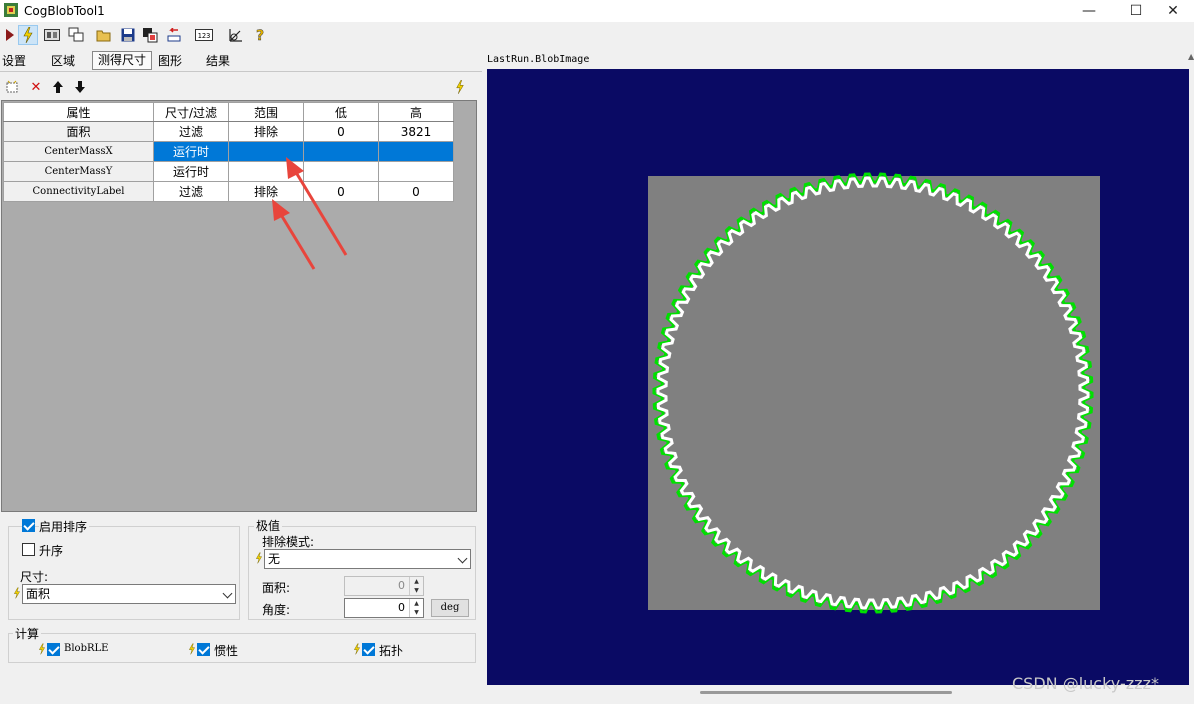 The image size is (1194, 704). I want to click on blobrle-checkbox, so click(53, 649).